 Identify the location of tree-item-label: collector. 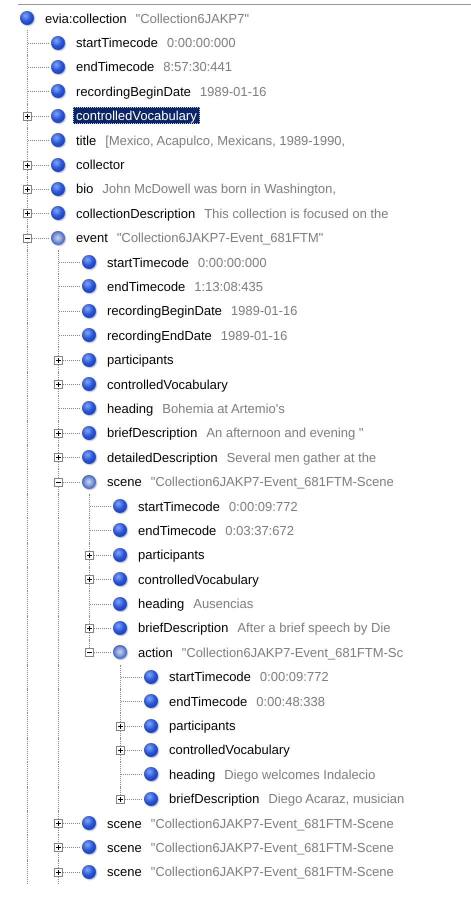
(100, 165).